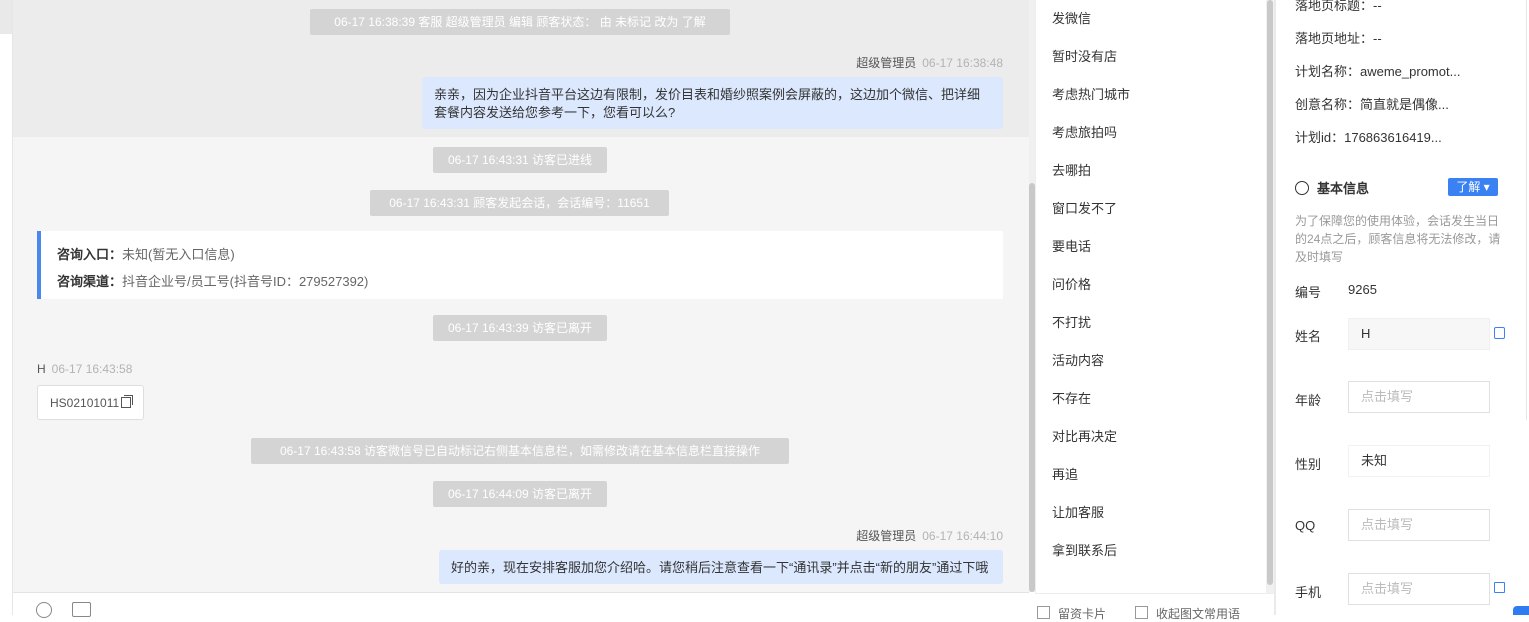 The height and width of the screenshot is (622, 1529). I want to click on left-tab, so click(6, 17).